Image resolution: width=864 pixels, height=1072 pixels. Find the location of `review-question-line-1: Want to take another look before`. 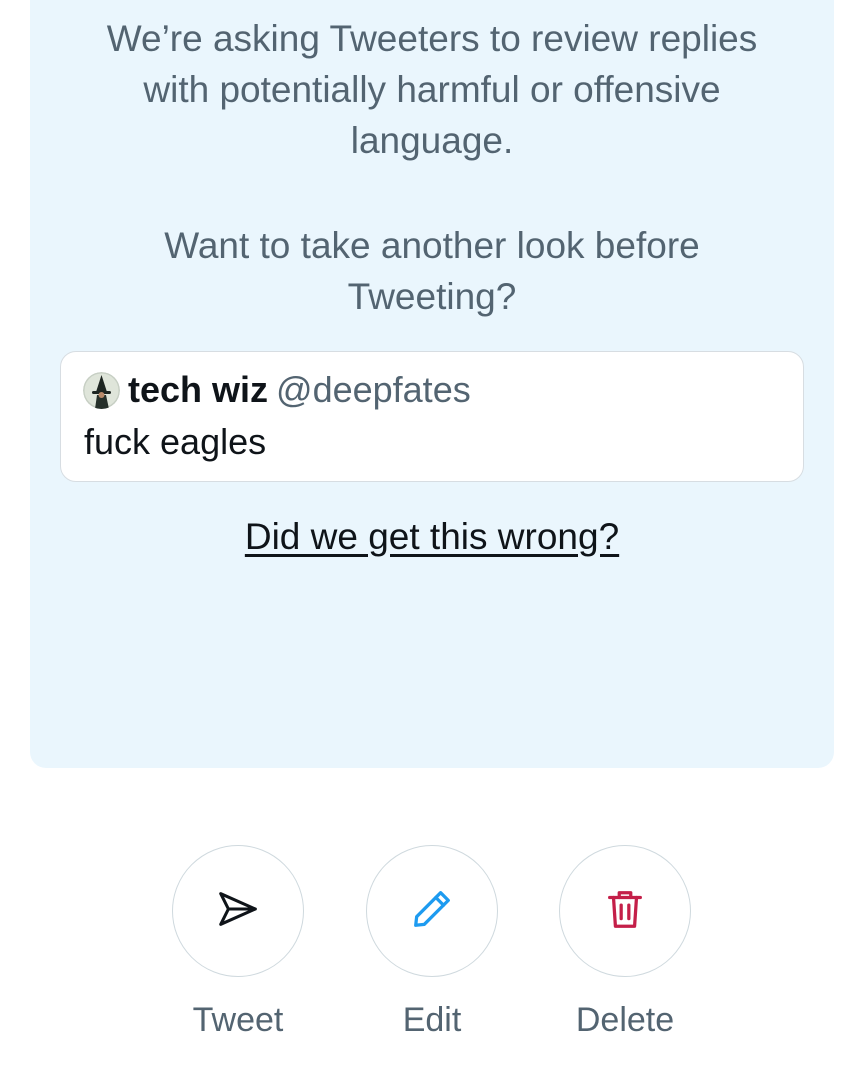

review-question-line-1: Want to take another look before is located at coordinates (432, 245).